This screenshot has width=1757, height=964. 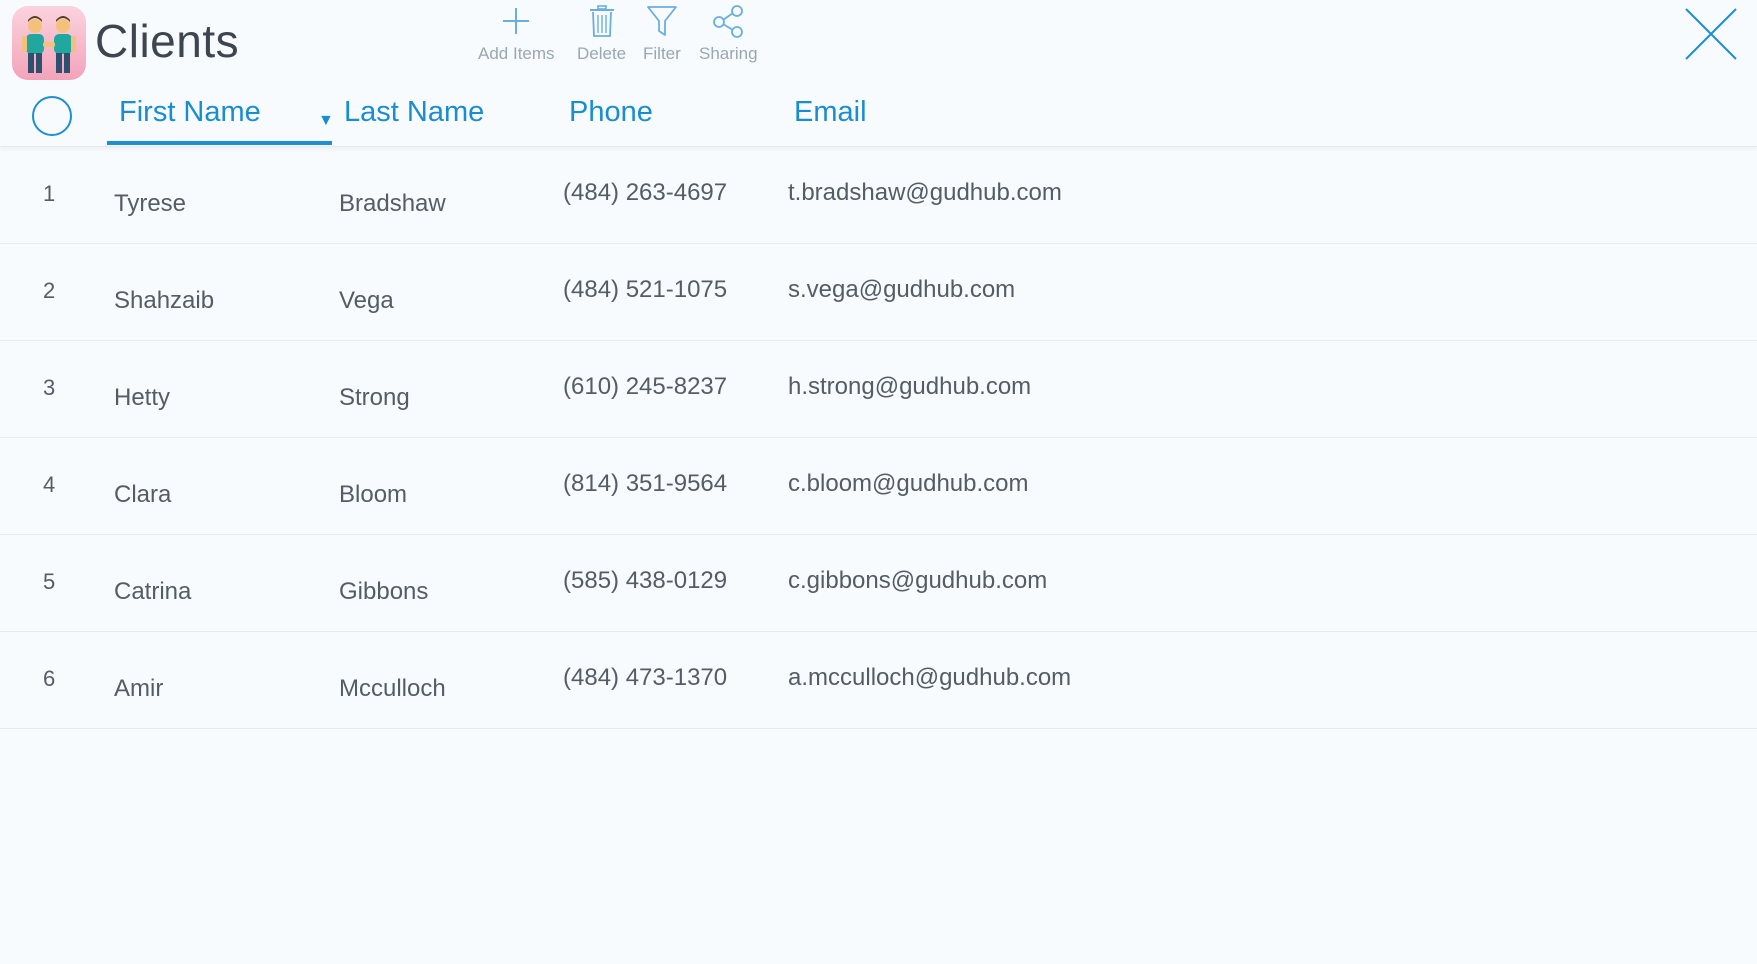 I want to click on page-title: Clients, so click(x=167, y=41).